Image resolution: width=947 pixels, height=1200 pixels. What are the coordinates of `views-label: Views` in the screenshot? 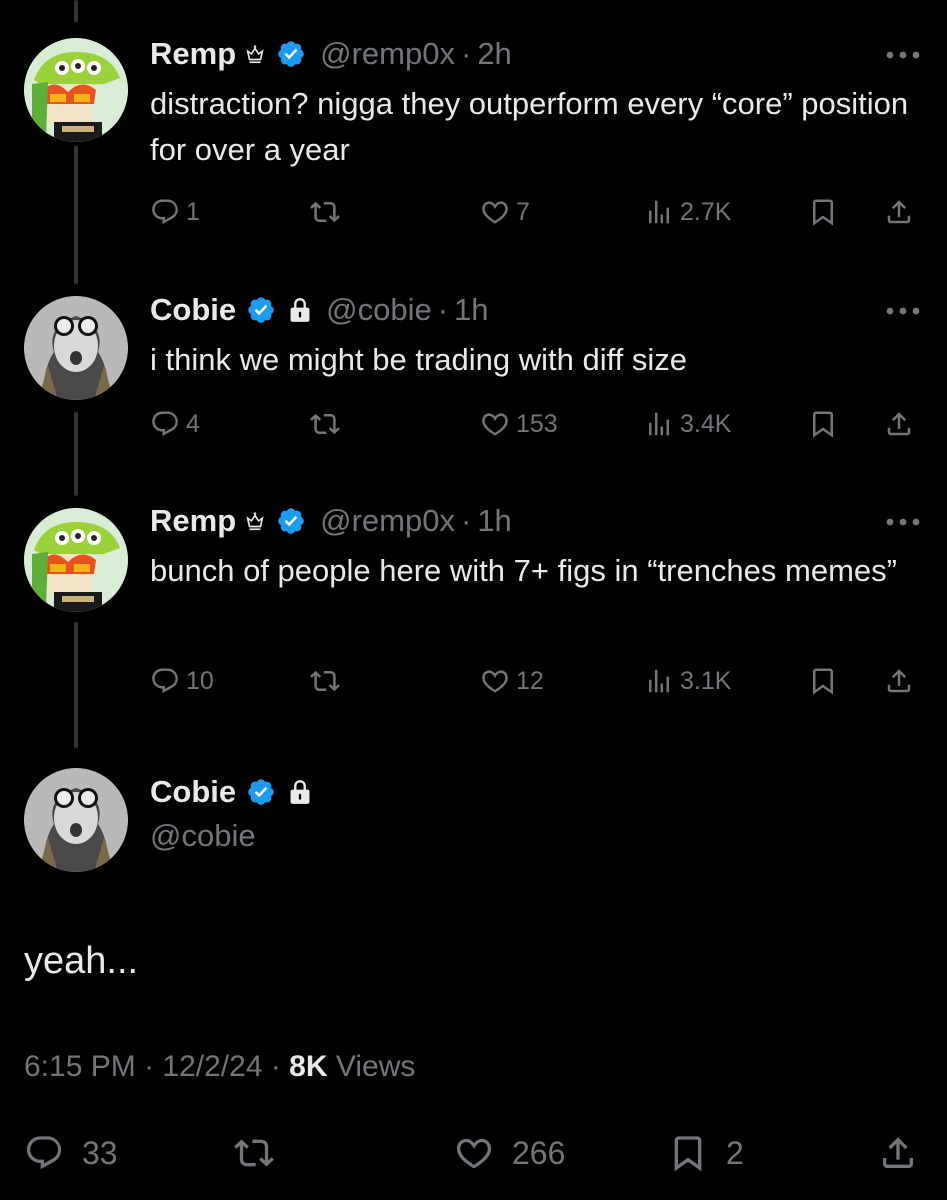 It's located at (375, 1066).